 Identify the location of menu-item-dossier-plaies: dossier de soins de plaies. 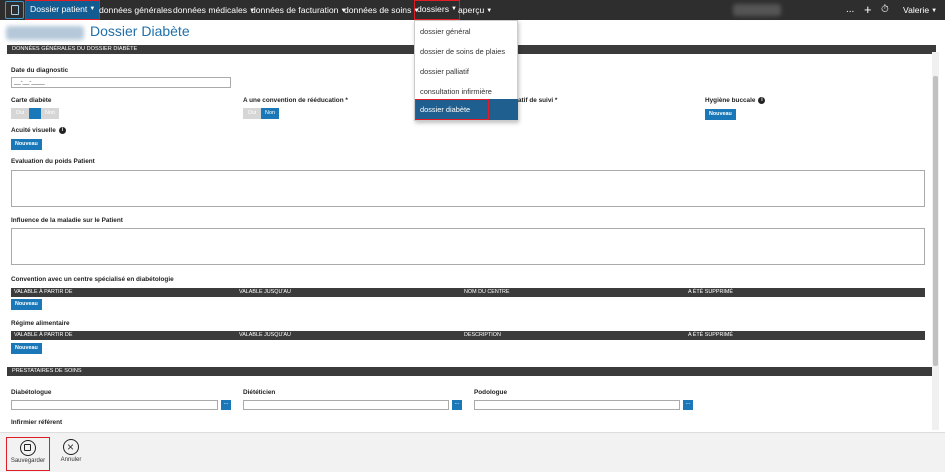
(462, 51).